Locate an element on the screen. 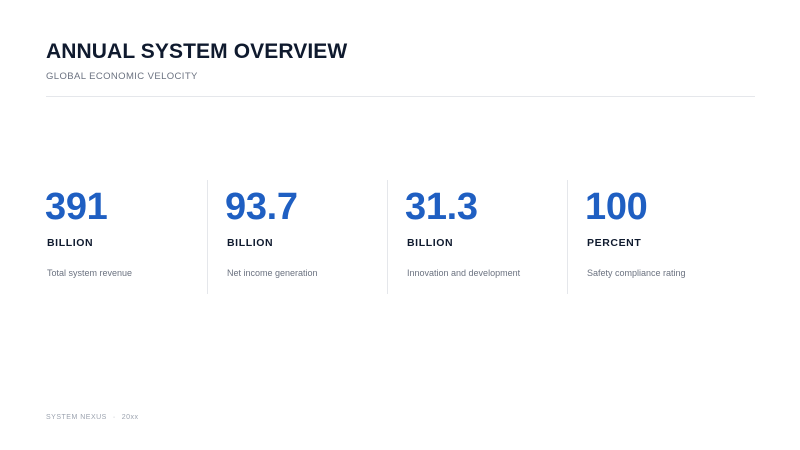 Image resolution: width=800 pixels, height=450 pixels. stat-description: Net income generation is located at coordinates (272, 273).